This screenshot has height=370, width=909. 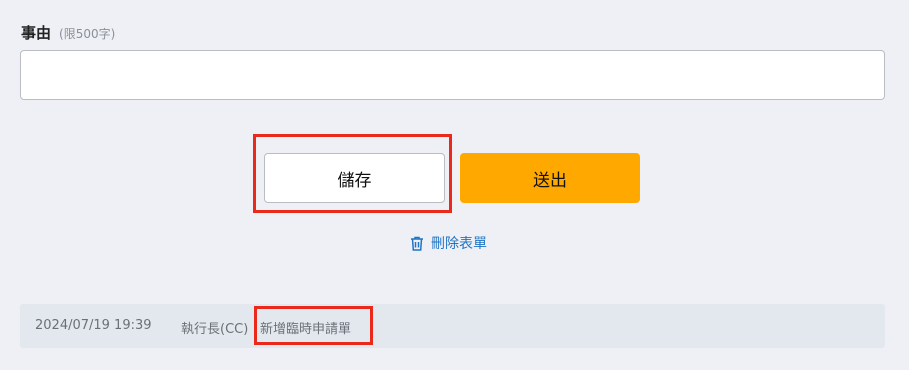 I want to click on reason-input, so click(x=452, y=75).